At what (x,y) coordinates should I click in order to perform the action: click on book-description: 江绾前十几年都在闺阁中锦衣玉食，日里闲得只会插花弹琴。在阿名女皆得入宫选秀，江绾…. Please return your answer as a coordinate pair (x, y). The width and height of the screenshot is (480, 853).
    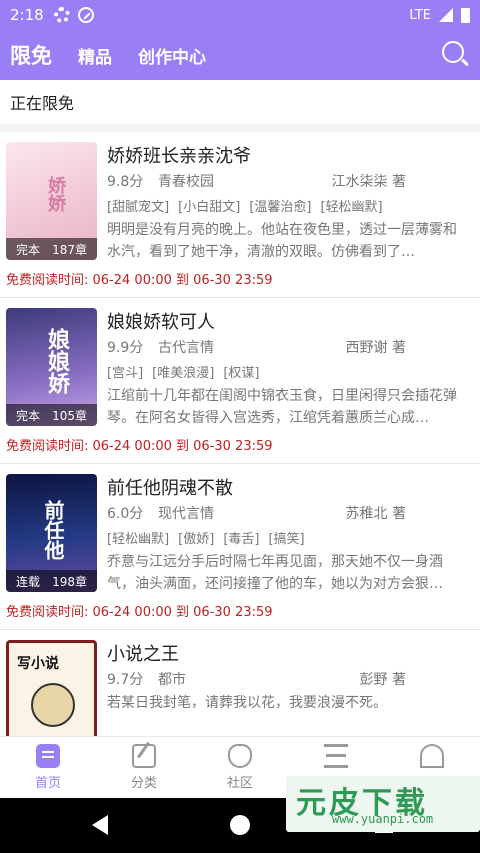
    Looking at the image, I should click on (282, 407).